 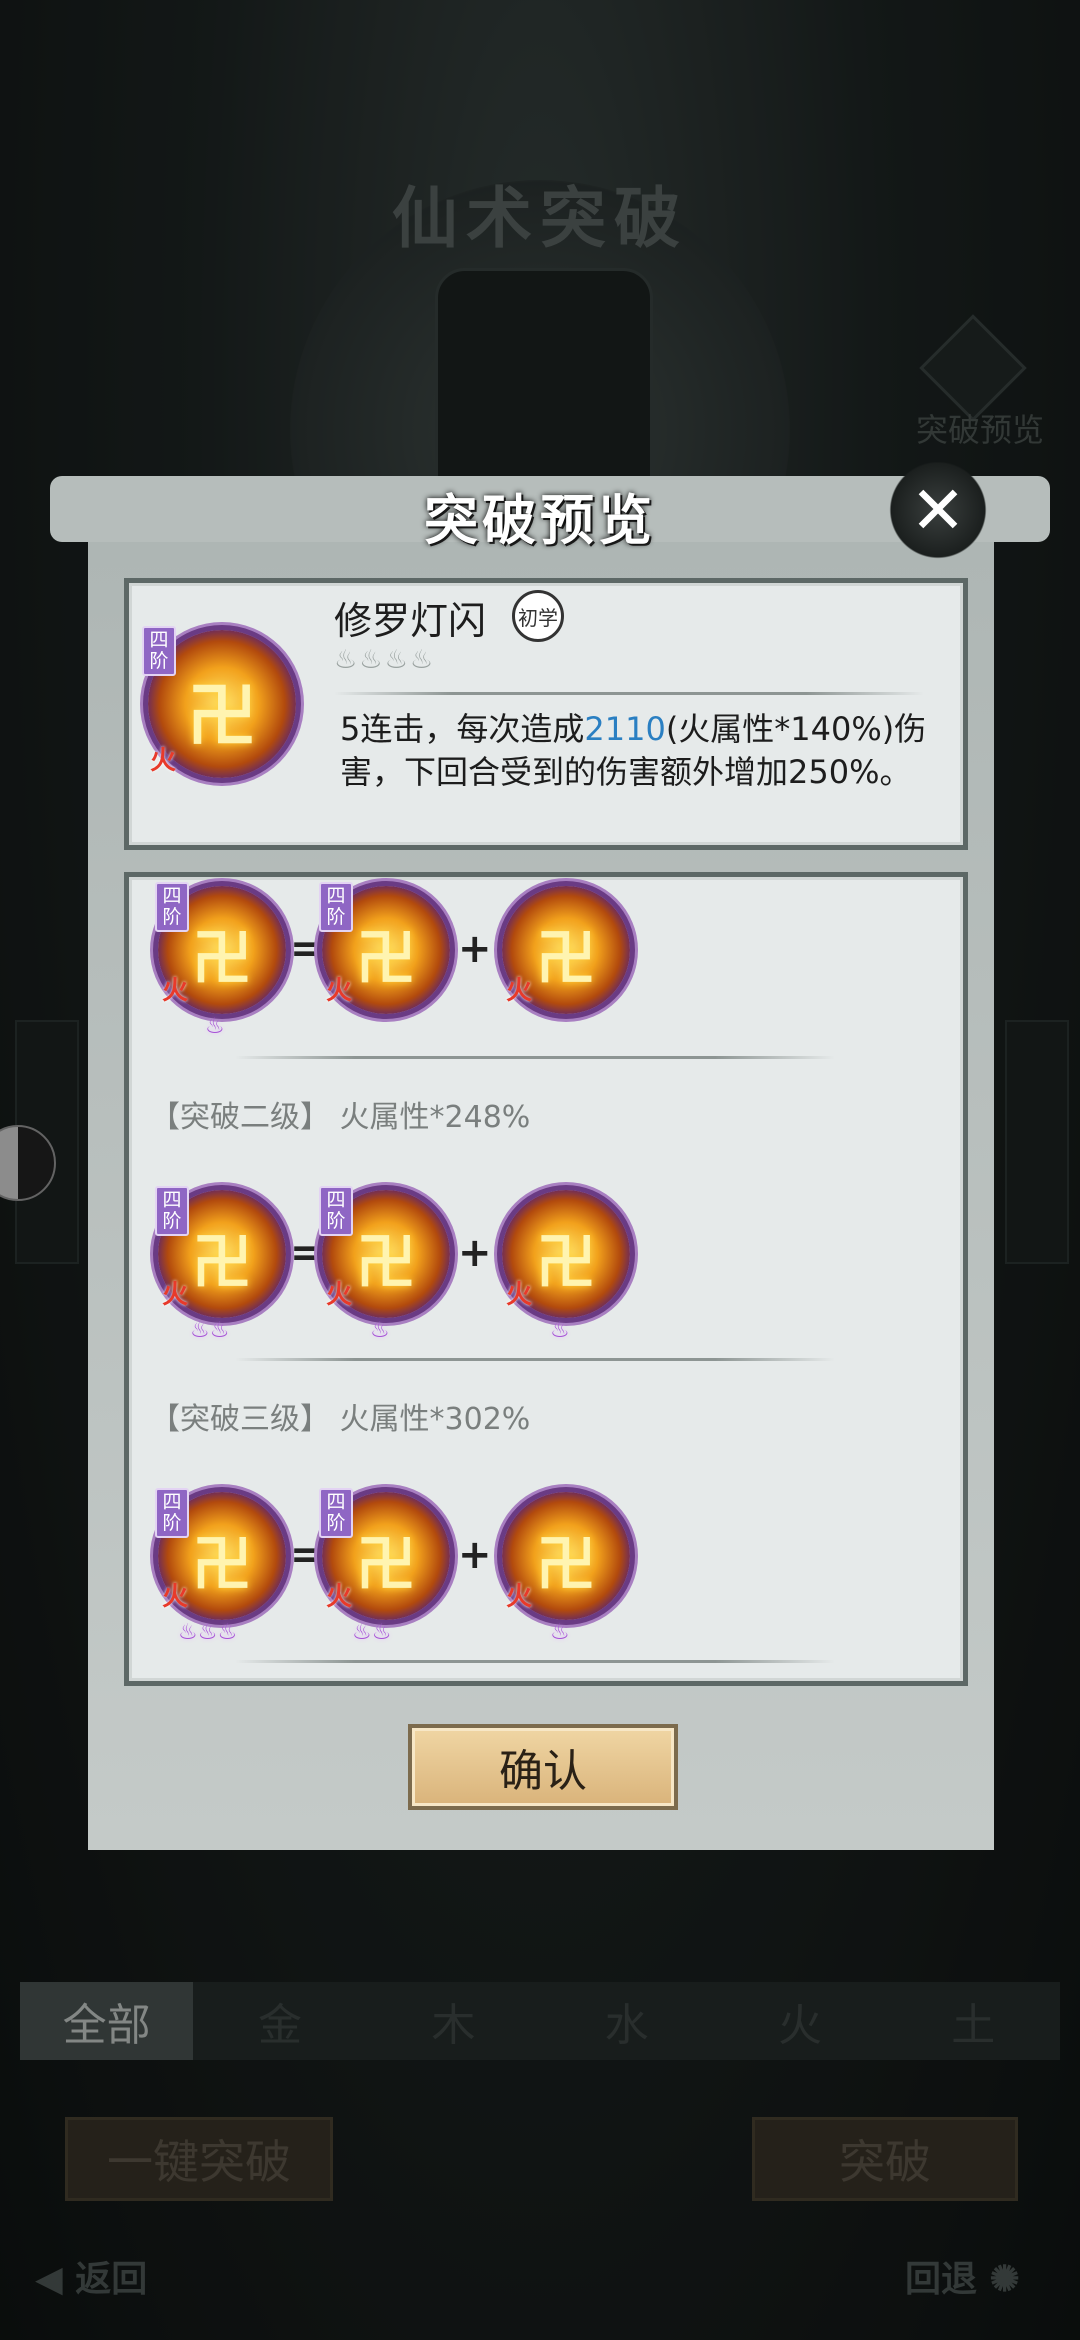 I want to click on material-a-stars: ♨, so click(x=380, y=1330).